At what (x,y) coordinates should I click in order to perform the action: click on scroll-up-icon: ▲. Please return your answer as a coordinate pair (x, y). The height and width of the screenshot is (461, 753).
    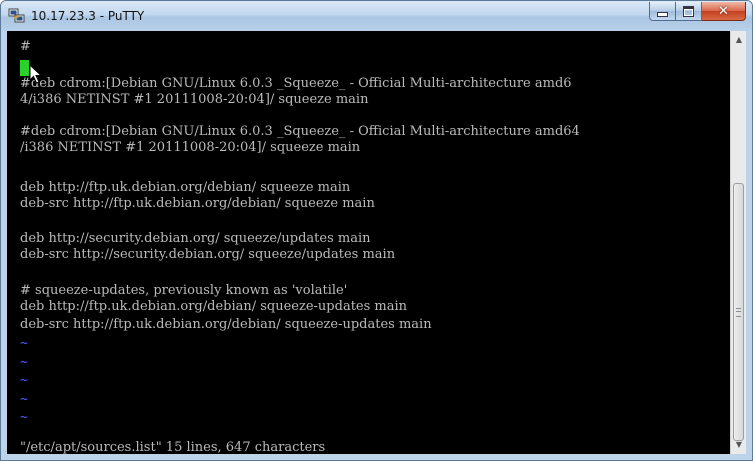
    Looking at the image, I should click on (739, 40).